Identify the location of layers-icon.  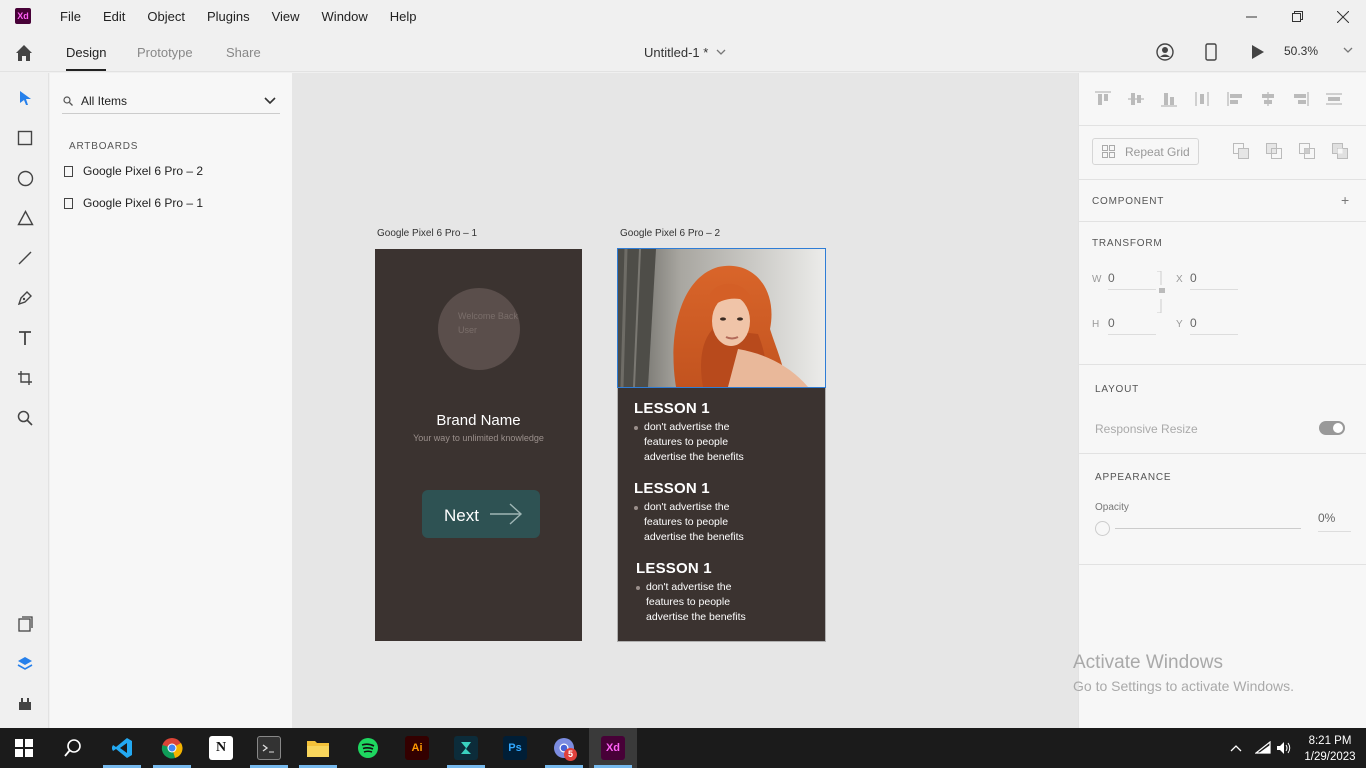
(25, 663).